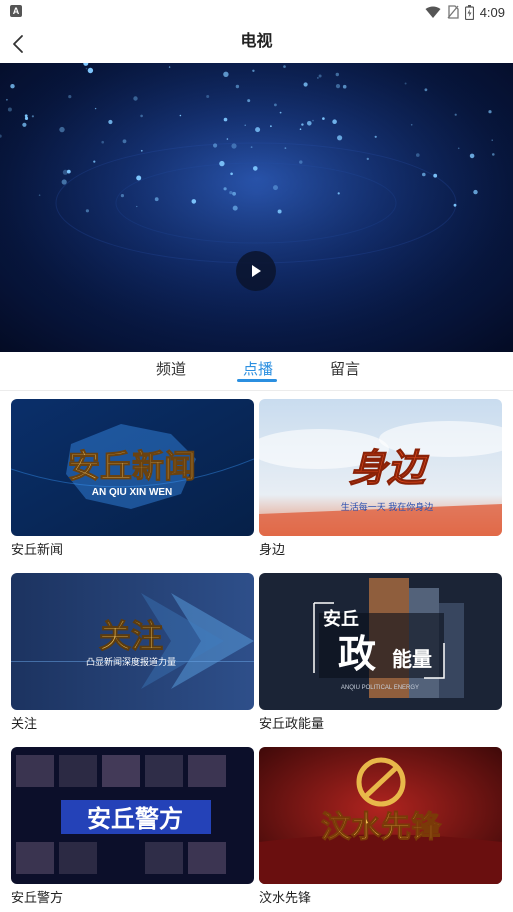 Image resolution: width=513 pixels, height=912 pixels. I want to click on program-title: 安丘警方, so click(37, 897).